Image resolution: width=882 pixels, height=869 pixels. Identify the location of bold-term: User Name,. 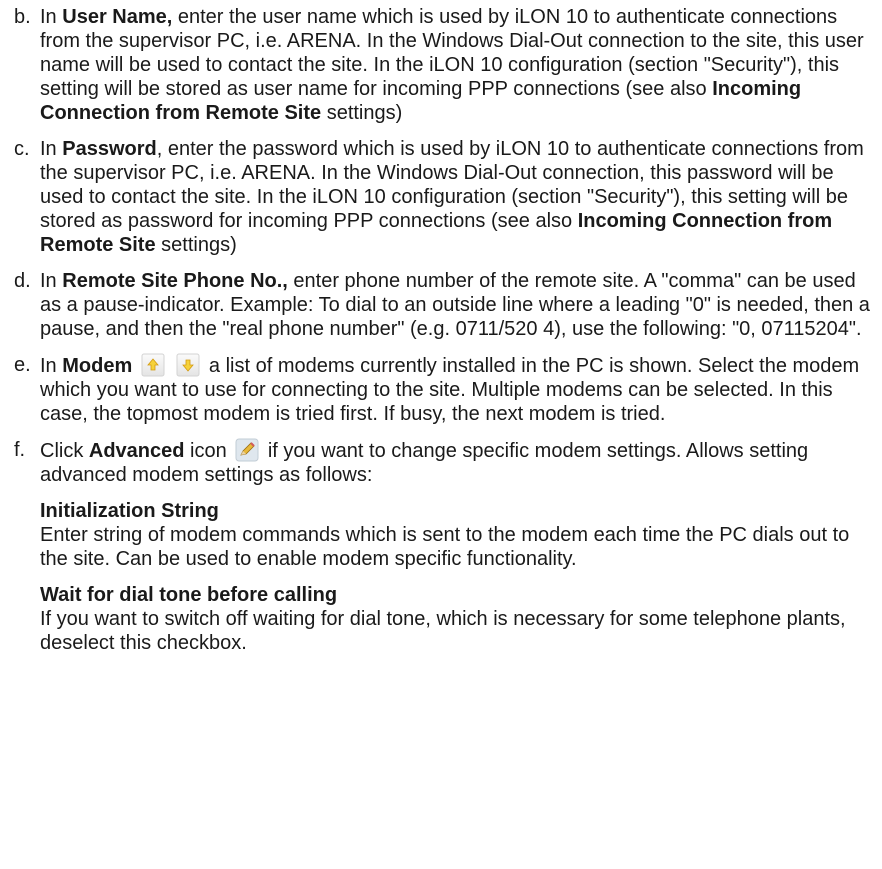
(117, 17).